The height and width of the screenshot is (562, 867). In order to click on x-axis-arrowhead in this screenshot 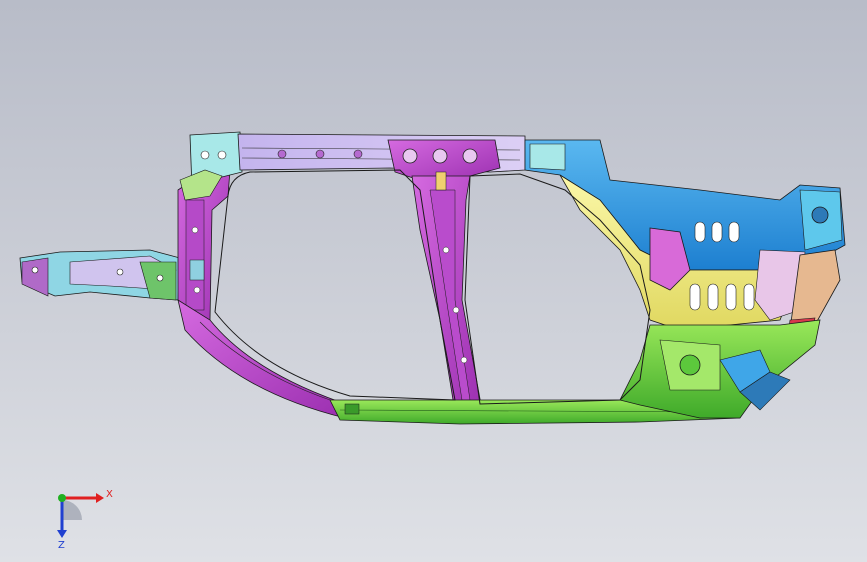, I will do `click(100, 498)`.